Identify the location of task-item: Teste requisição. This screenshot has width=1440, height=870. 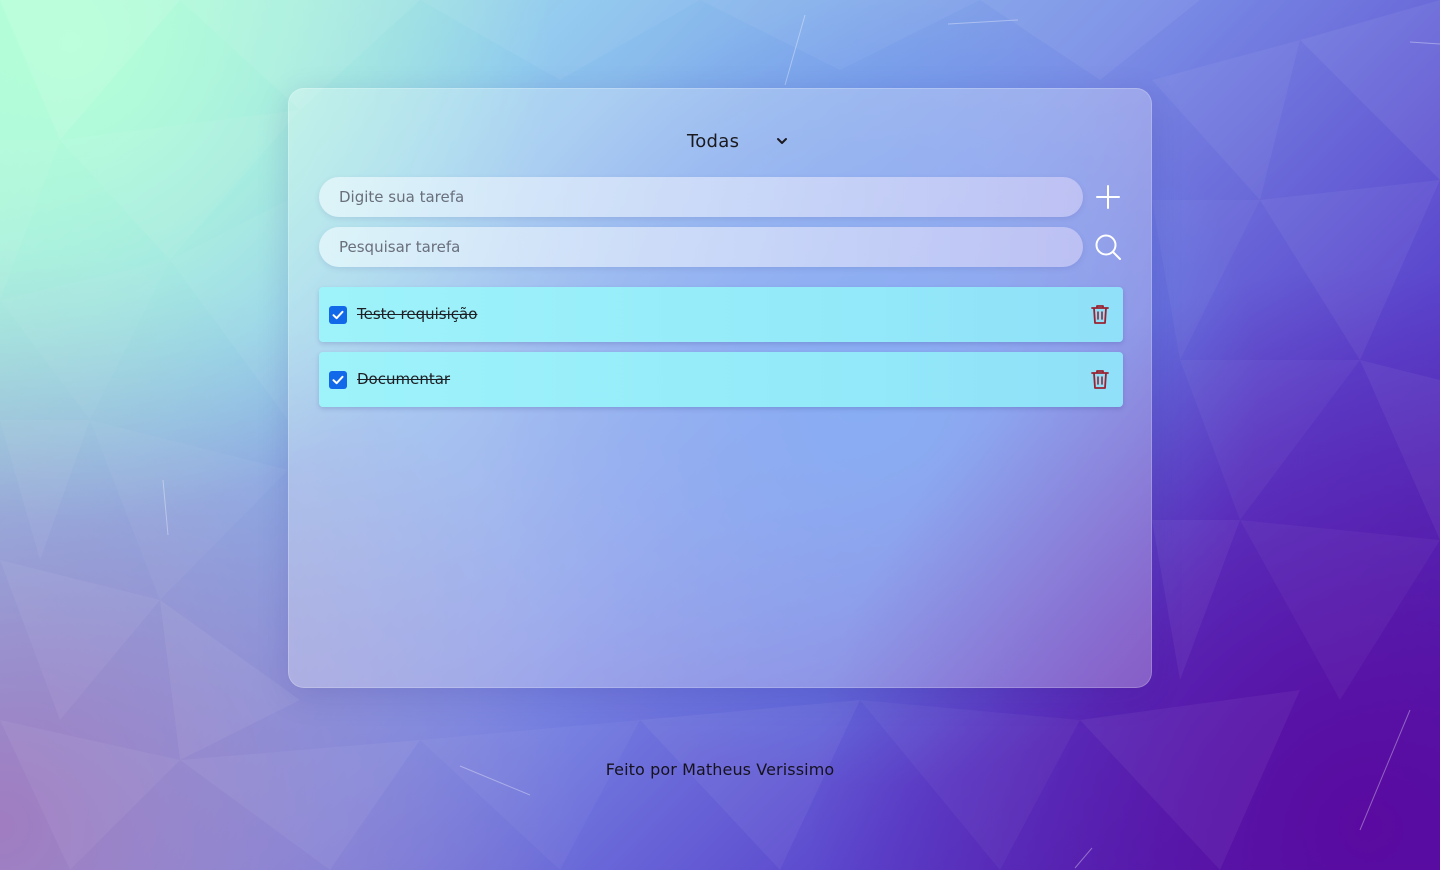
(721, 314).